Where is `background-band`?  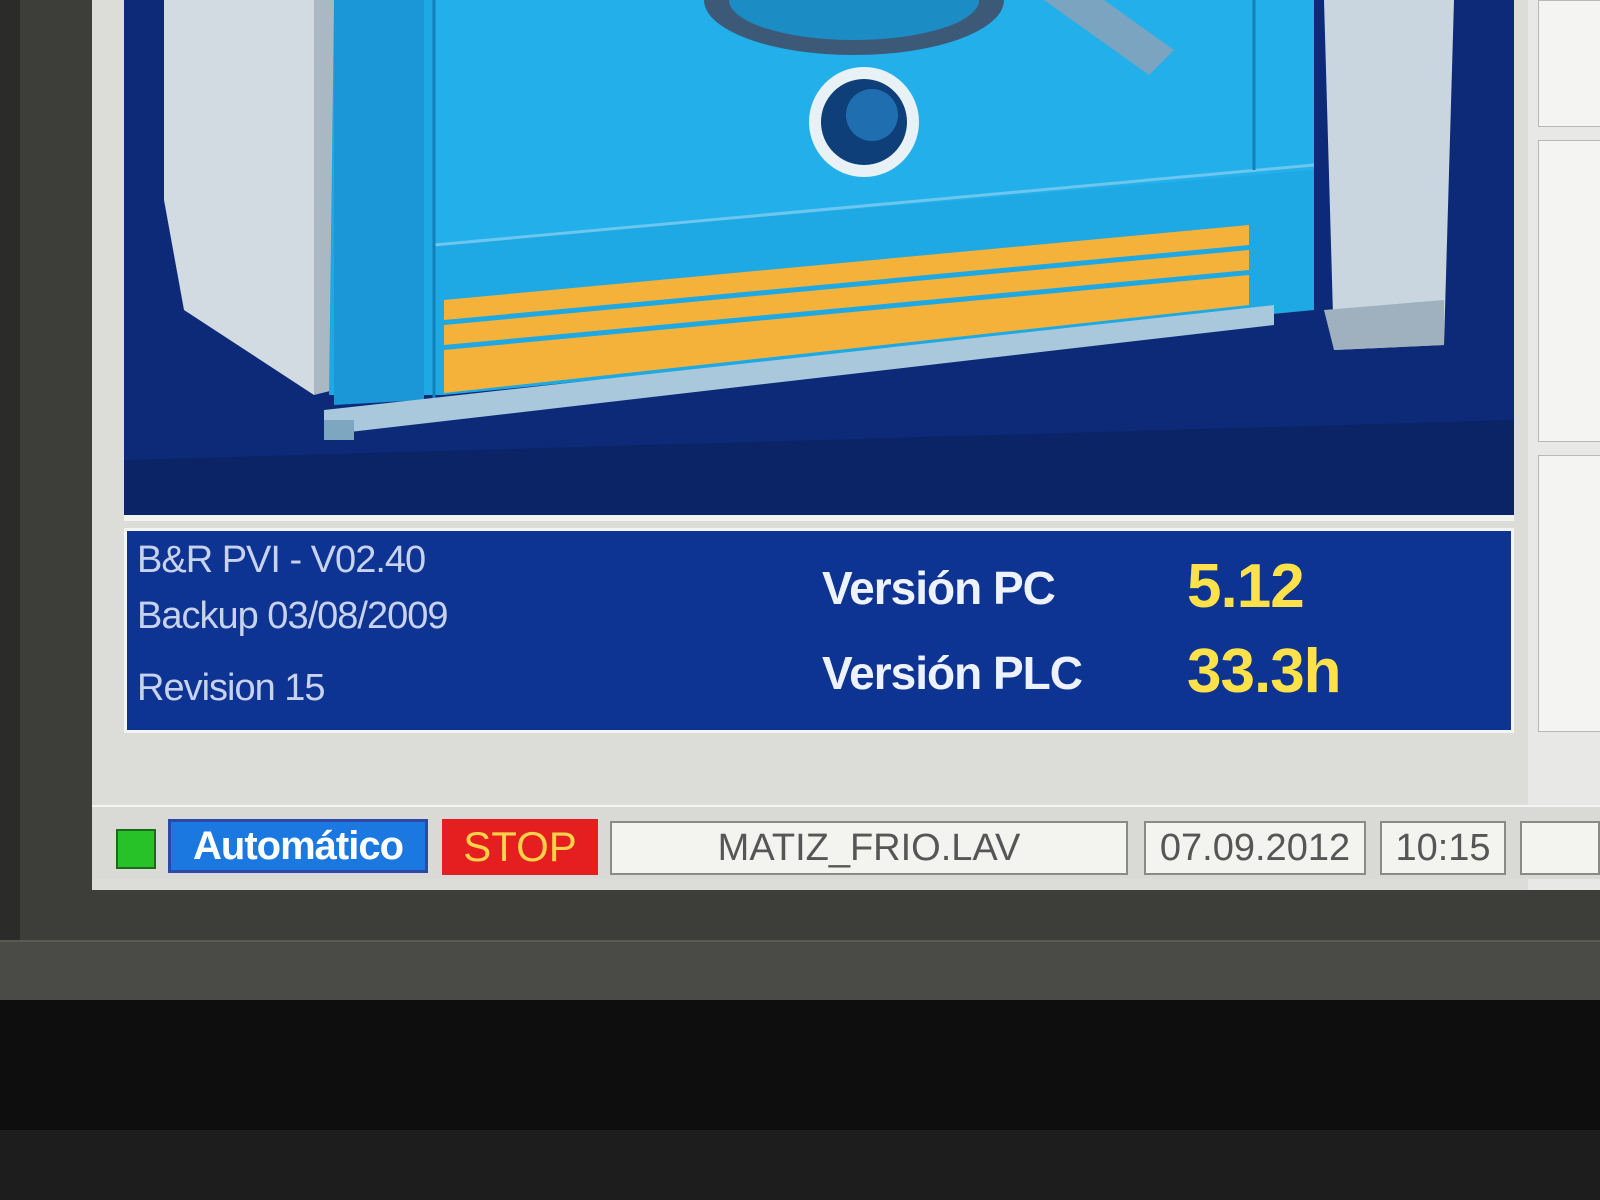 background-band is located at coordinates (800, 1165).